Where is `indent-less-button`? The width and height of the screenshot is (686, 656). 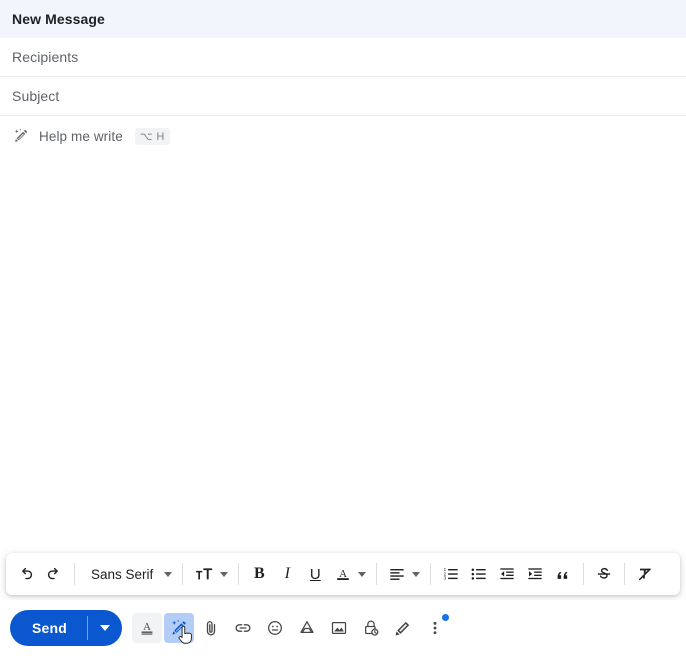 indent-less-button is located at coordinates (507, 574).